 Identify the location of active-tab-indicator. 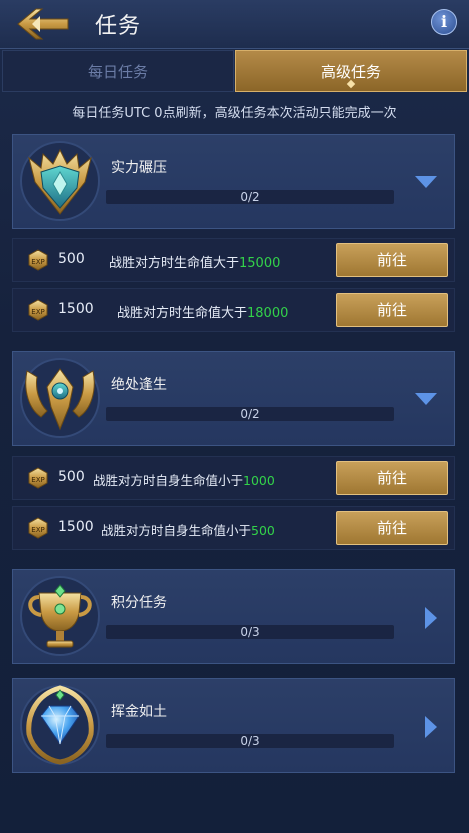
(351, 84).